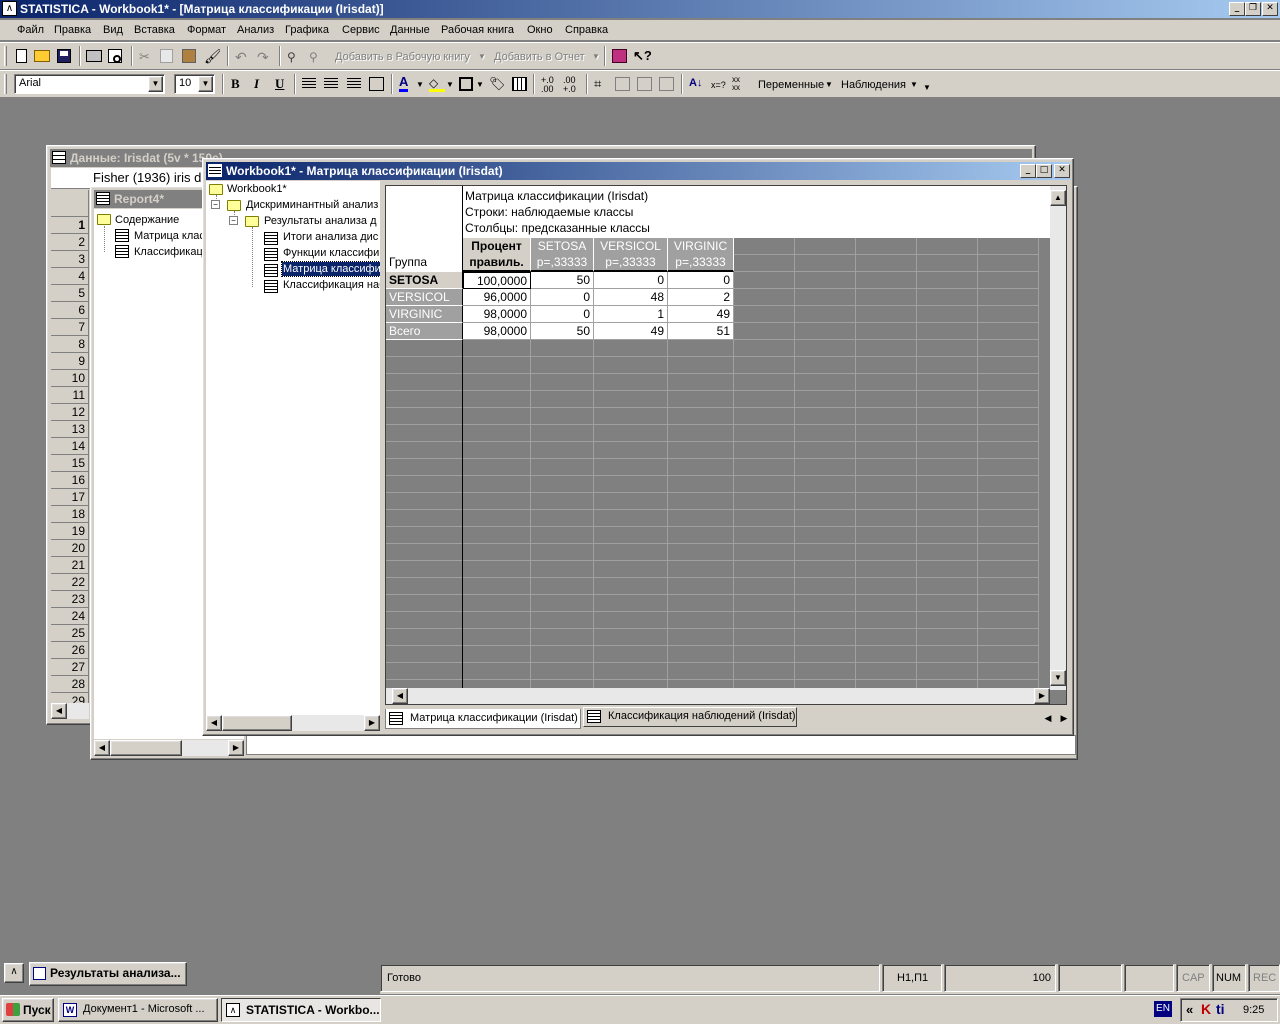 The height and width of the screenshot is (1024, 1280). Describe the element at coordinates (154, 30) in the screenshot. I see `menu-insert: Вставка` at that location.